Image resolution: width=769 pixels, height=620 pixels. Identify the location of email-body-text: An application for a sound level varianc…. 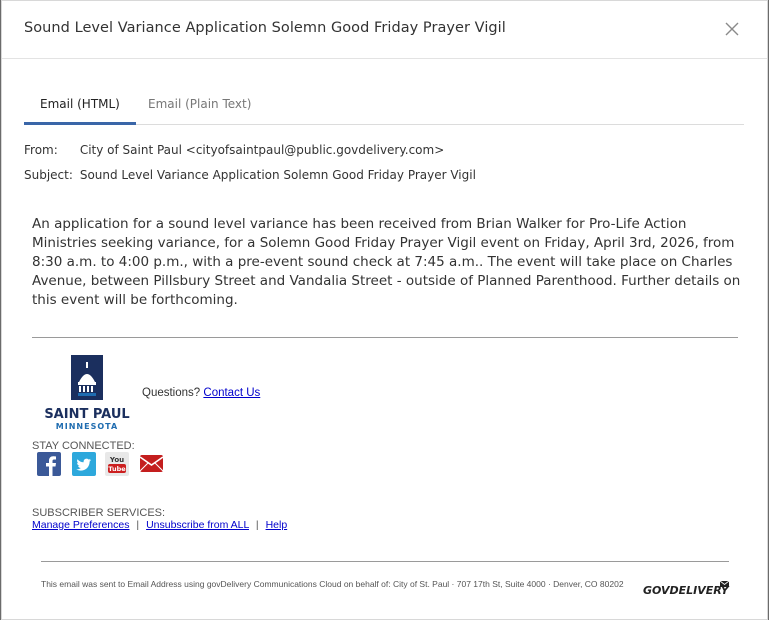
(386, 262).